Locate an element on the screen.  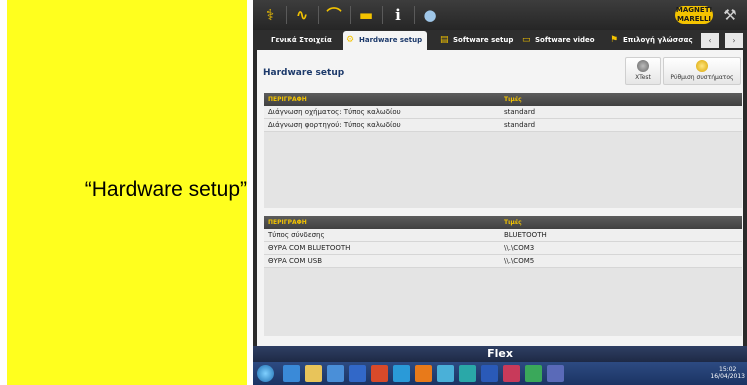
xtest-icon is located at coordinates (643, 66).